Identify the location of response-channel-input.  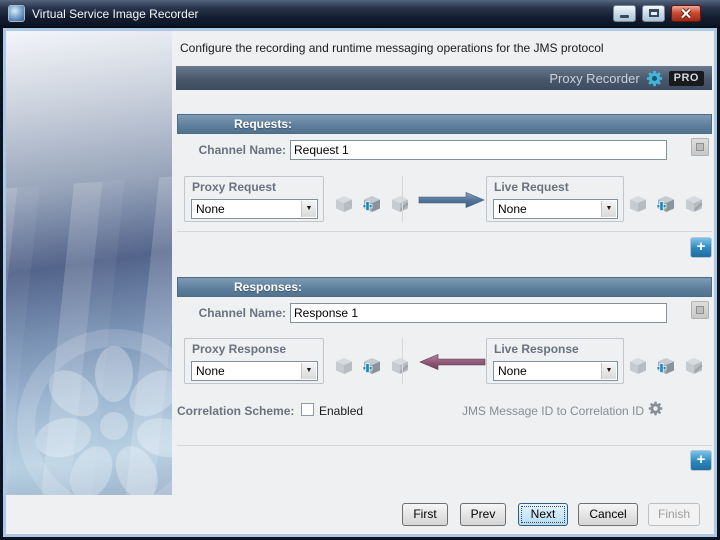
(478, 313).